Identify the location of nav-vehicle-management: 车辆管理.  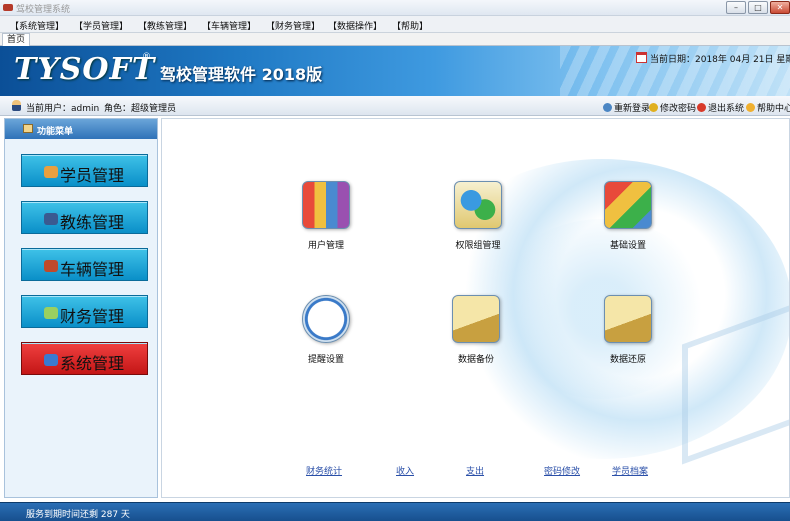
(84, 264).